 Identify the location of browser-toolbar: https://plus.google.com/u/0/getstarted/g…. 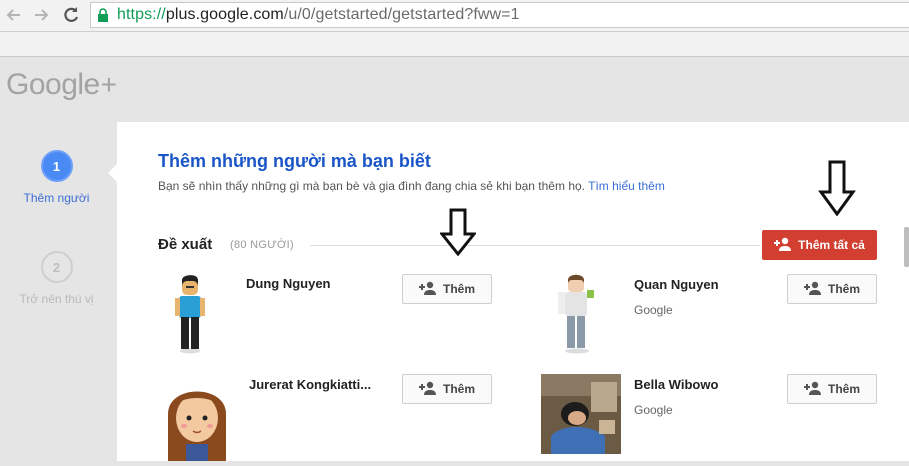
(454, 16).